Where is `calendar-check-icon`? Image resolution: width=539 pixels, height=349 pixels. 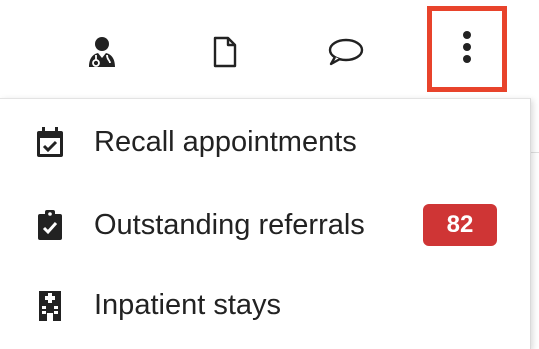
calendar-check-icon is located at coordinates (50, 142).